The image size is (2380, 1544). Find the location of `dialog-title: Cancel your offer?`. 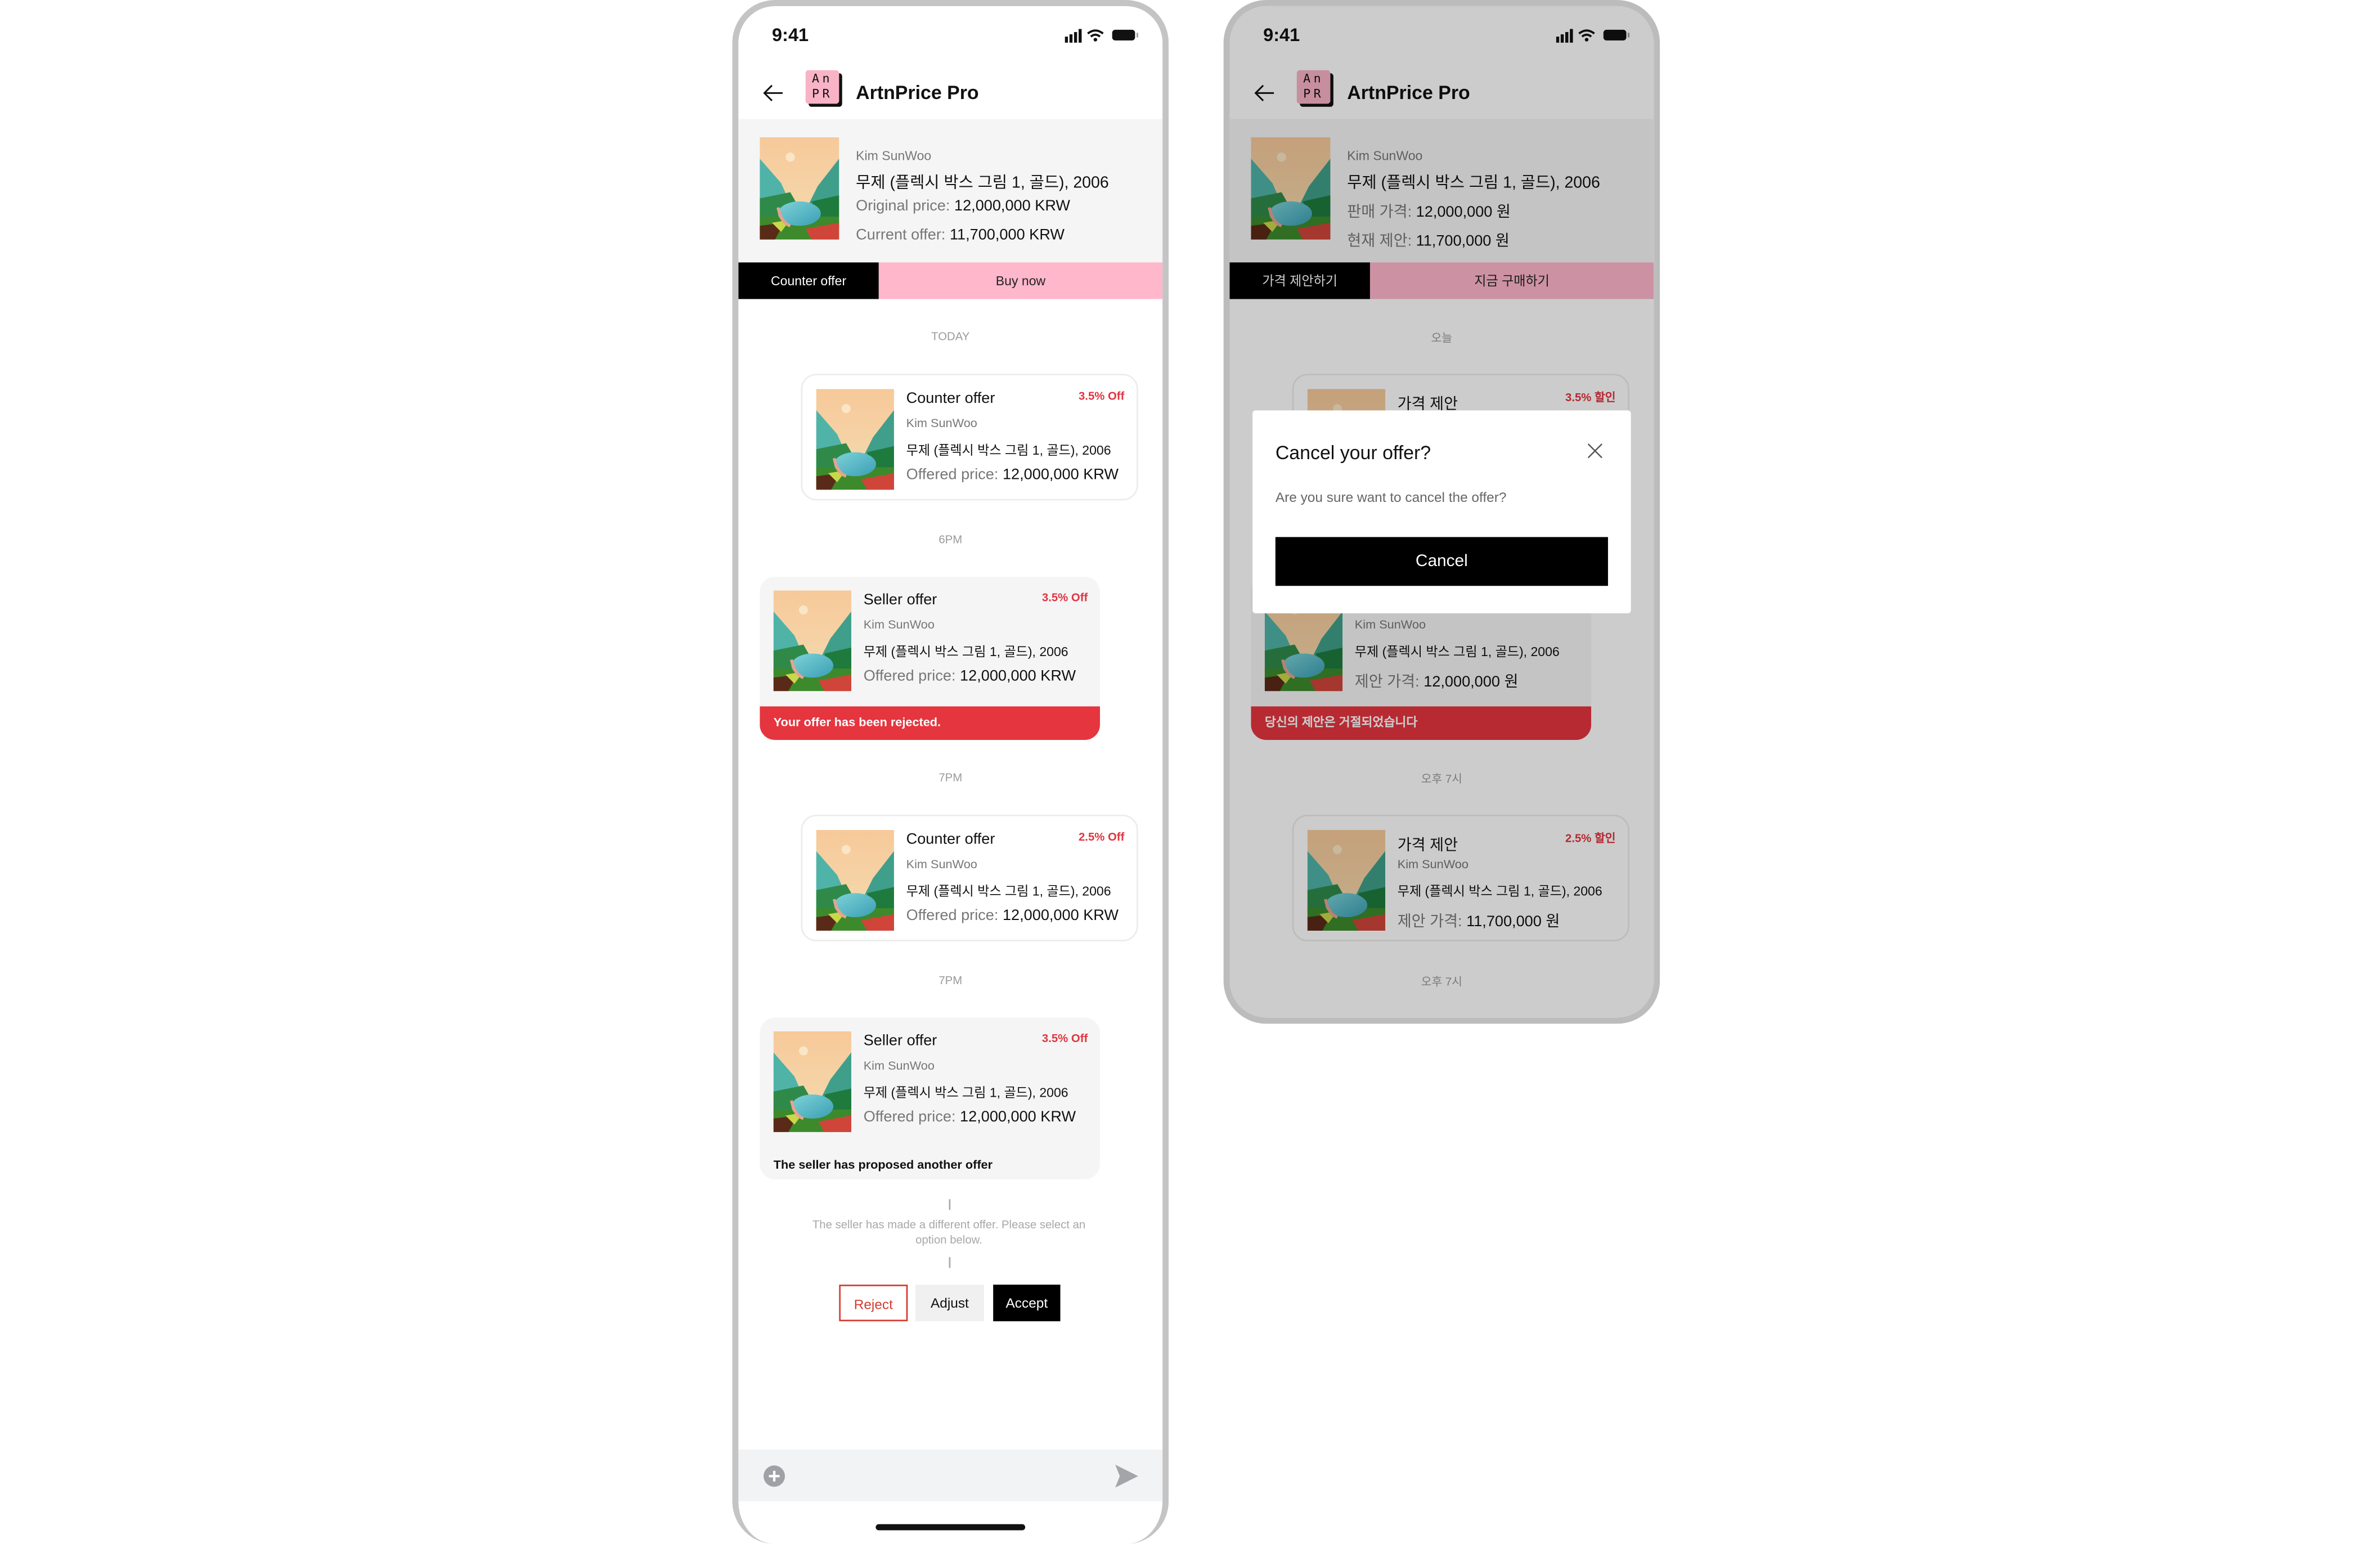

dialog-title: Cancel your offer? is located at coordinates (1353, 453).